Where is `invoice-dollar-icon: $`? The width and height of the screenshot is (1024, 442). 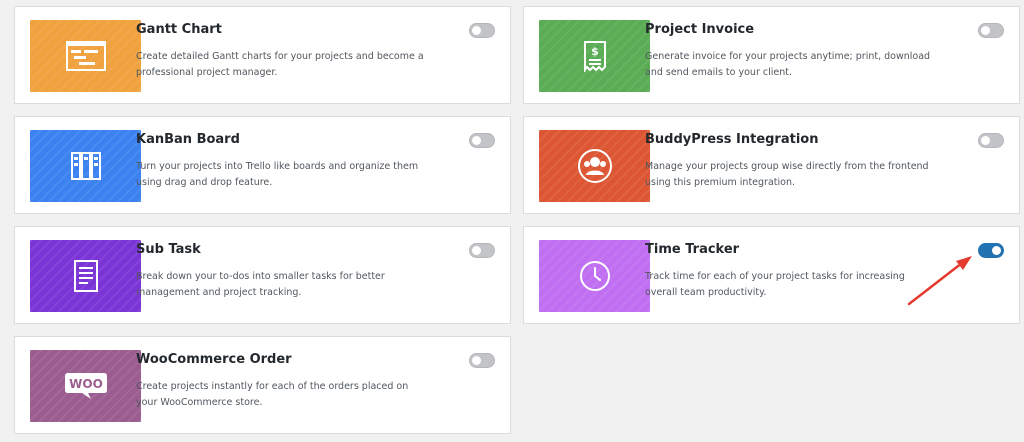
invoice-dollar-icon: $ is located at coordinates (594, 56).